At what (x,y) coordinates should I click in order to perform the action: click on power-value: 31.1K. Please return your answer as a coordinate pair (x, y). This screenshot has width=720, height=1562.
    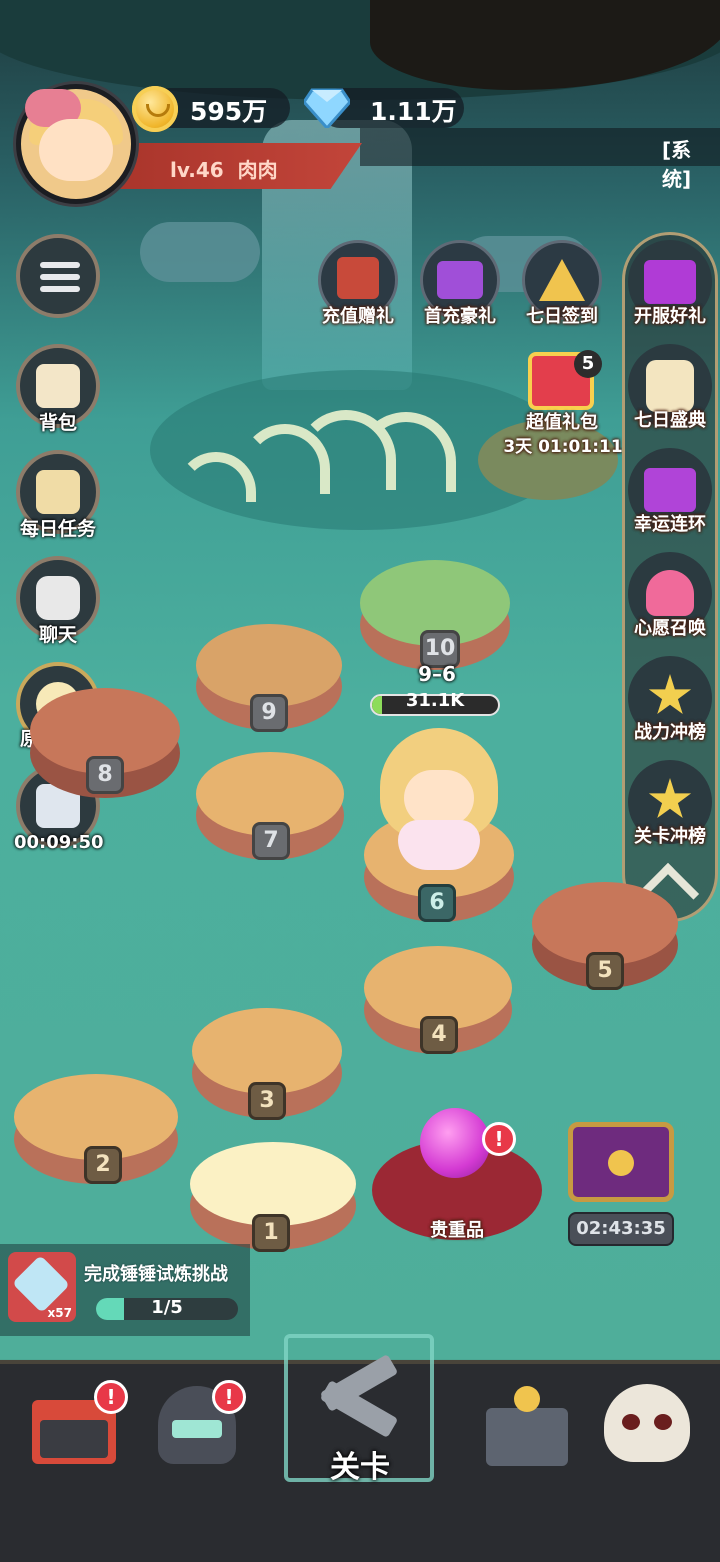
    Looking at the image, I should click on (435, 700).